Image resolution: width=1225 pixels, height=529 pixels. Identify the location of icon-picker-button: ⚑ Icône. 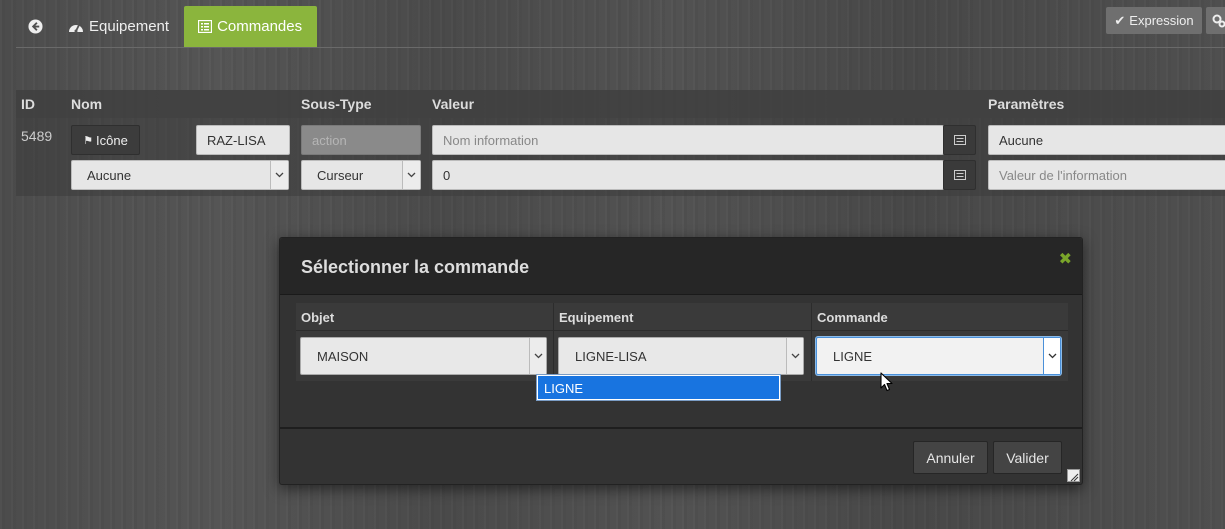
(105, 140).